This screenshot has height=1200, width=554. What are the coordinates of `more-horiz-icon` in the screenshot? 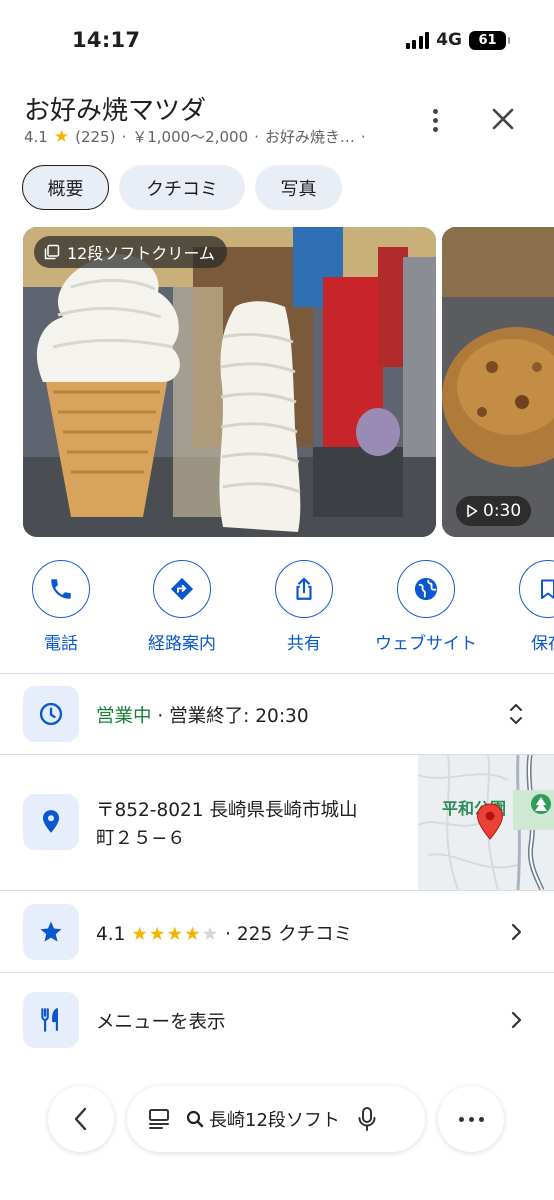 It's located at (461, 1119).